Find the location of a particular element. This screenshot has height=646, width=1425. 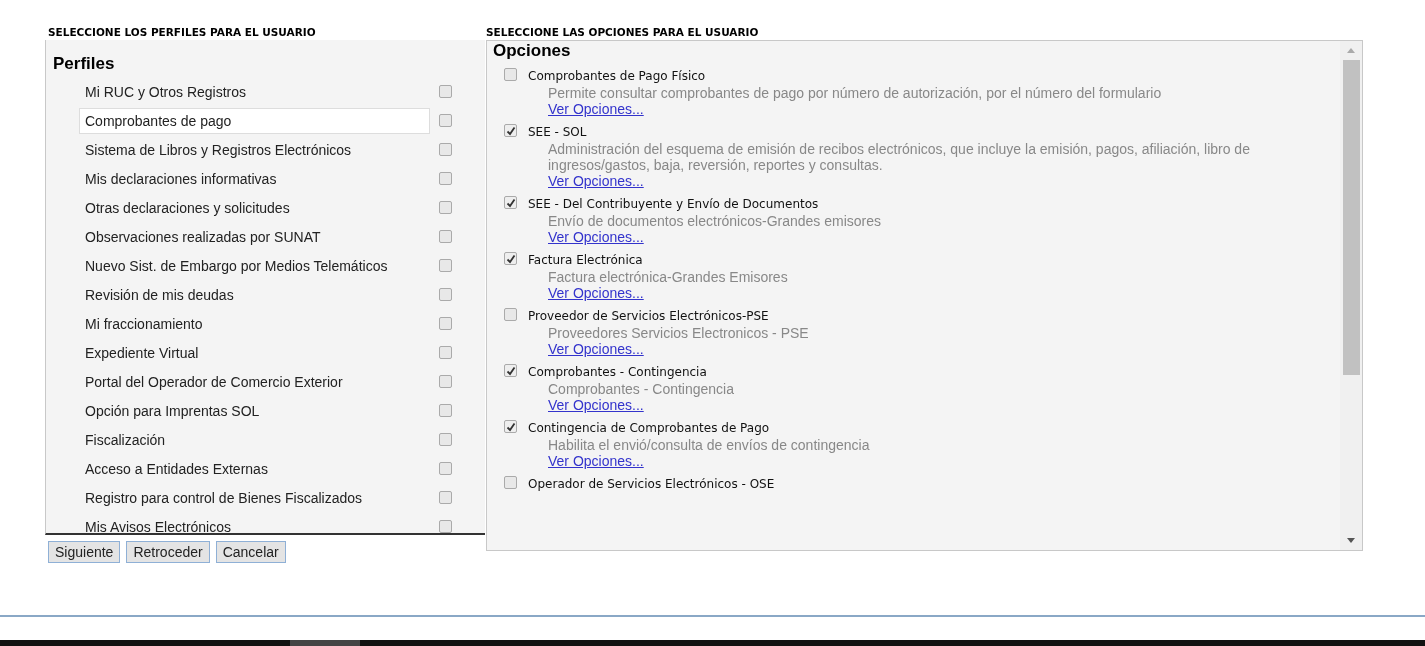

profile-item: Observaciones realizadas por SUNAT is located at coordinates (254, 236).